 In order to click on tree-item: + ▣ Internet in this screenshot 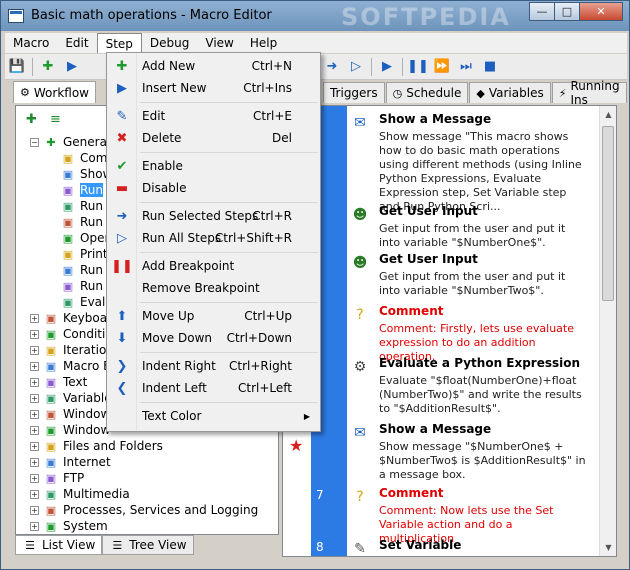, I will do `click(147, 462)`.